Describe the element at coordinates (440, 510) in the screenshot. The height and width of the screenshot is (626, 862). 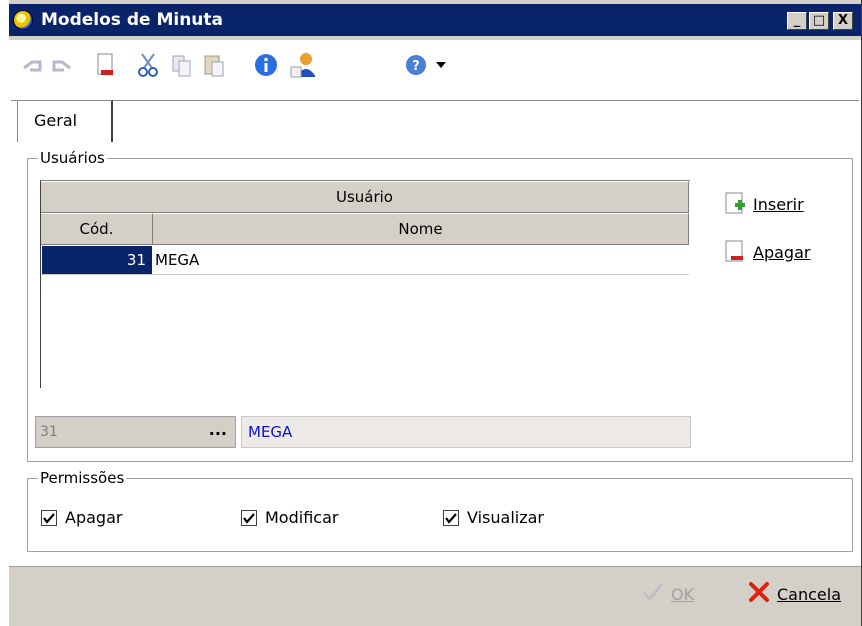
I see `permissoes-group: Permissões` at that location.